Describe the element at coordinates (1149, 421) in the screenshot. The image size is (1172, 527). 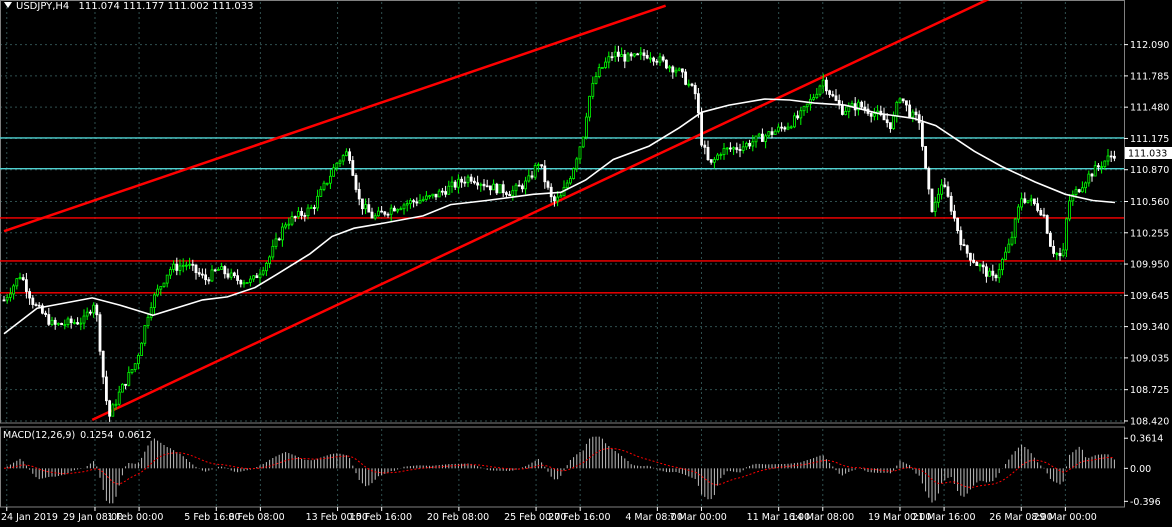
I see `y-tick-label: 108.420` at that location.